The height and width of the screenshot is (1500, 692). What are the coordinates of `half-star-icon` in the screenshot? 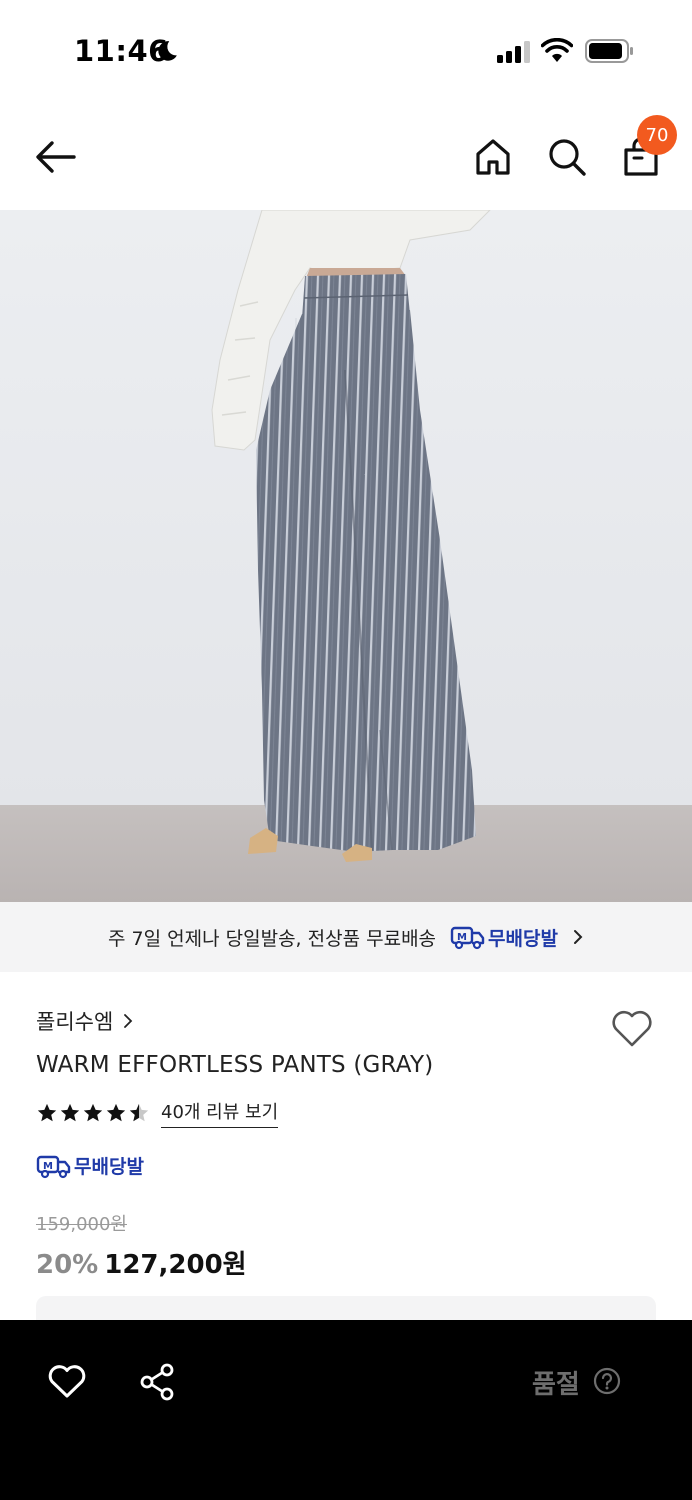 It's located at (139, 1112).